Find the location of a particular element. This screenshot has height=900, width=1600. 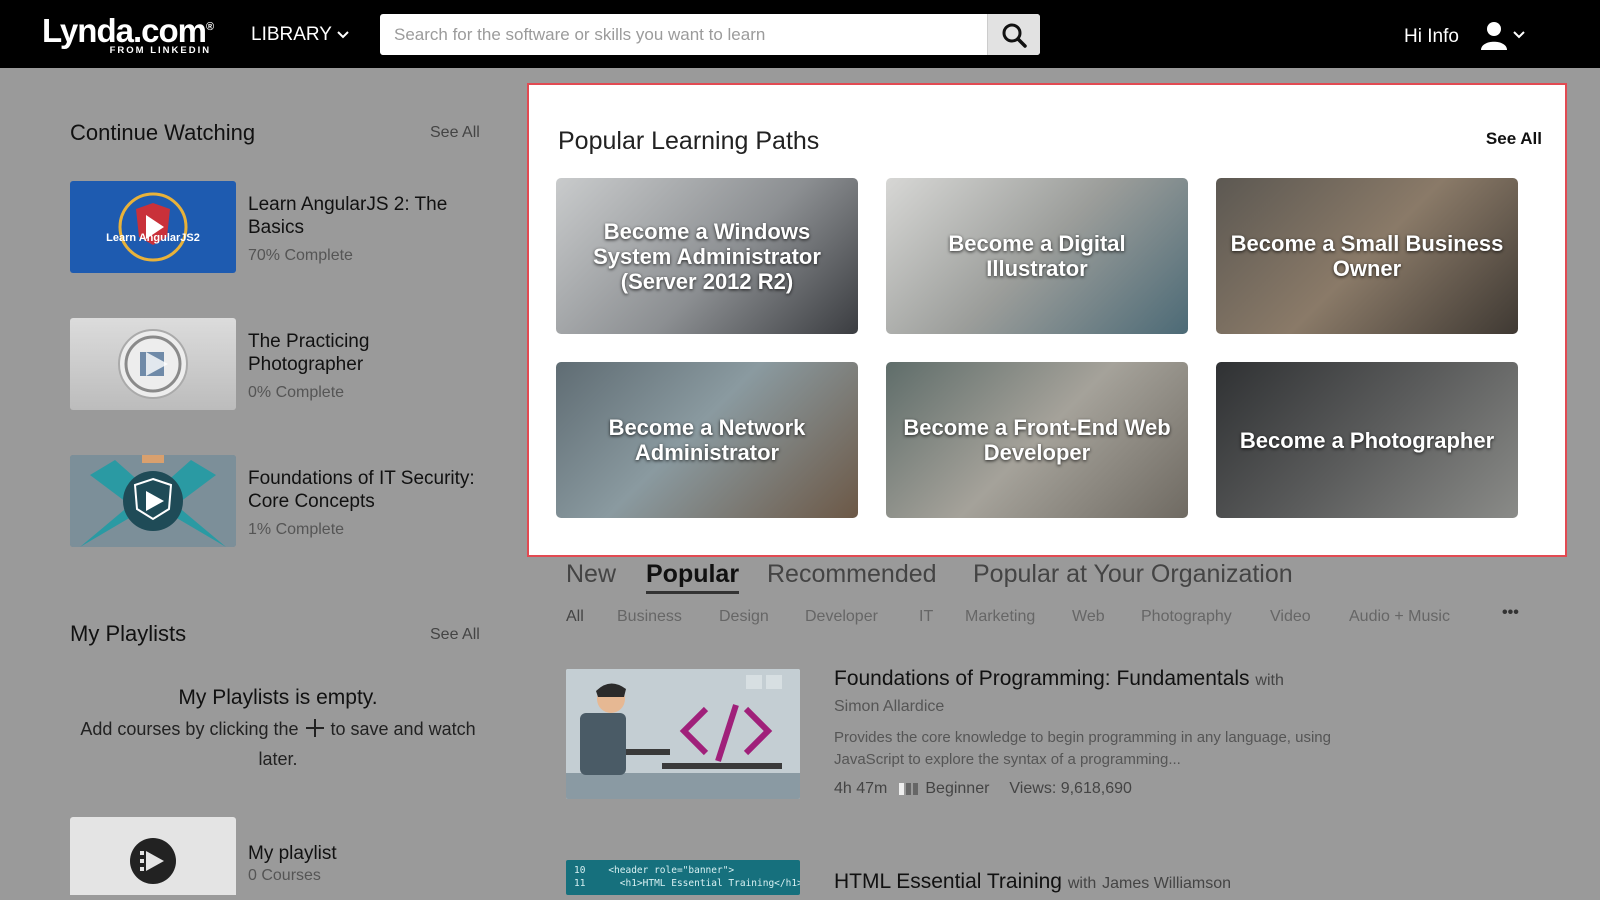

playlist-thumbnail is located at coordinates (153, 856).